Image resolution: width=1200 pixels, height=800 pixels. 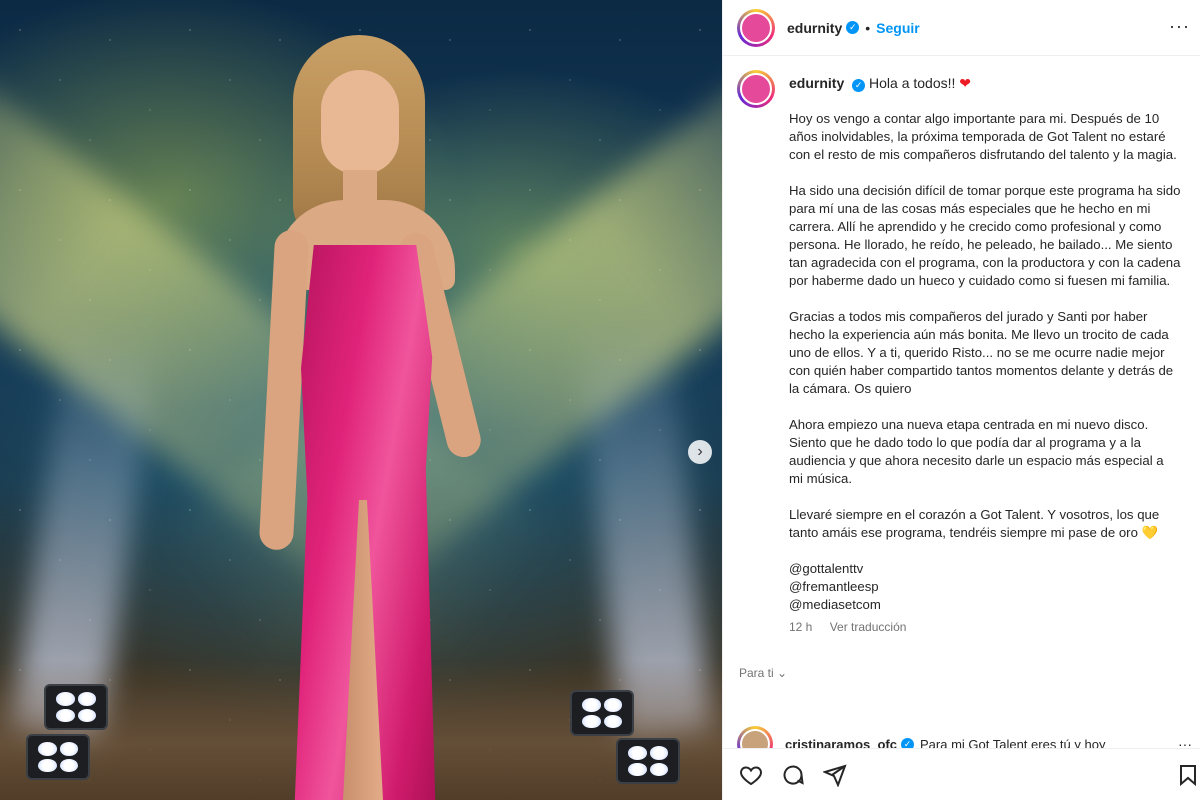 I want to click on next-image-button: ›, so click(x=700, y=452).